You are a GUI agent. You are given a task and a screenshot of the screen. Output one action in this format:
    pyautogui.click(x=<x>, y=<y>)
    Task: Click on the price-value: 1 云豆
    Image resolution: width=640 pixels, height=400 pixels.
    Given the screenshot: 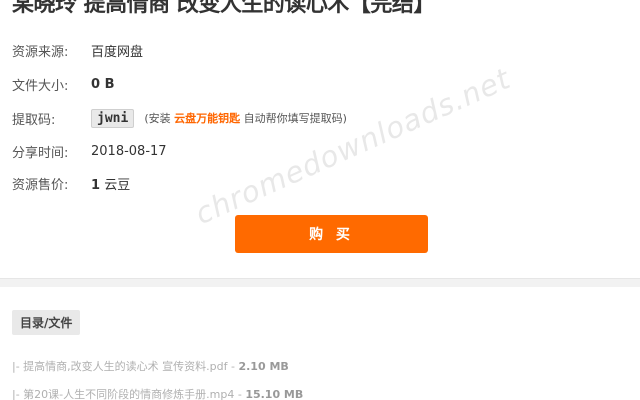 What is the action you would take?
    pyautogui.click(x=110, y=183)
    